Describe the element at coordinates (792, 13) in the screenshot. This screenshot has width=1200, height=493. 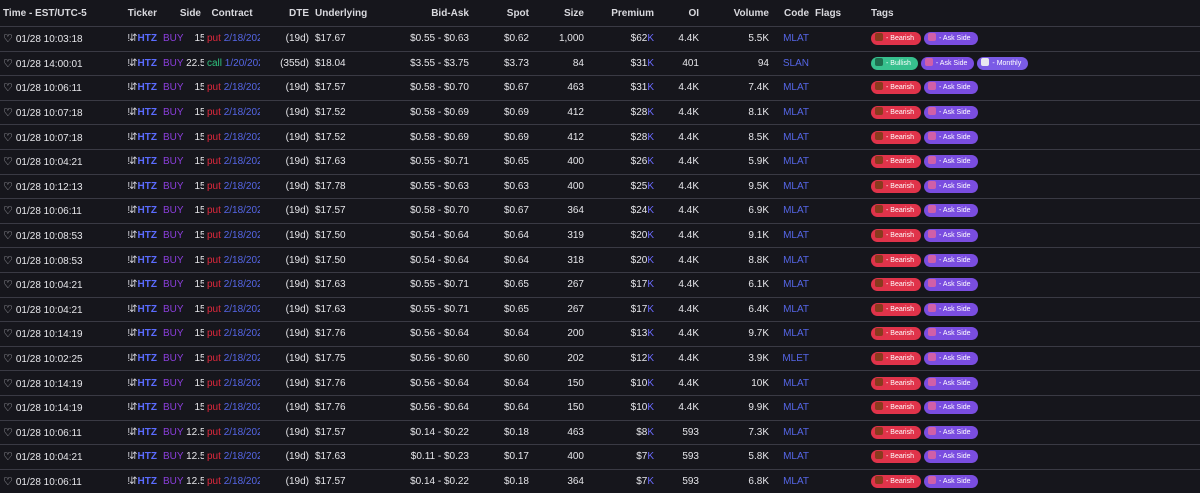
I see `col-code: Code` at that location.